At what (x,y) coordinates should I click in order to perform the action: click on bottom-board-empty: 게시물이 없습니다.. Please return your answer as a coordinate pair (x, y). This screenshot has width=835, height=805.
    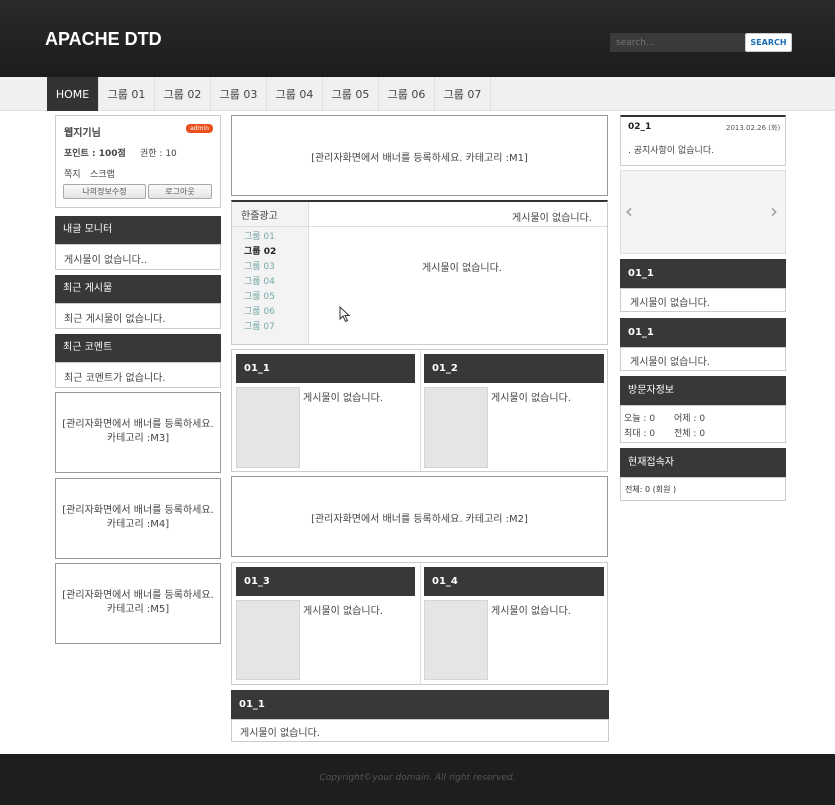
    Looking at the image, I should click on (280, 733).